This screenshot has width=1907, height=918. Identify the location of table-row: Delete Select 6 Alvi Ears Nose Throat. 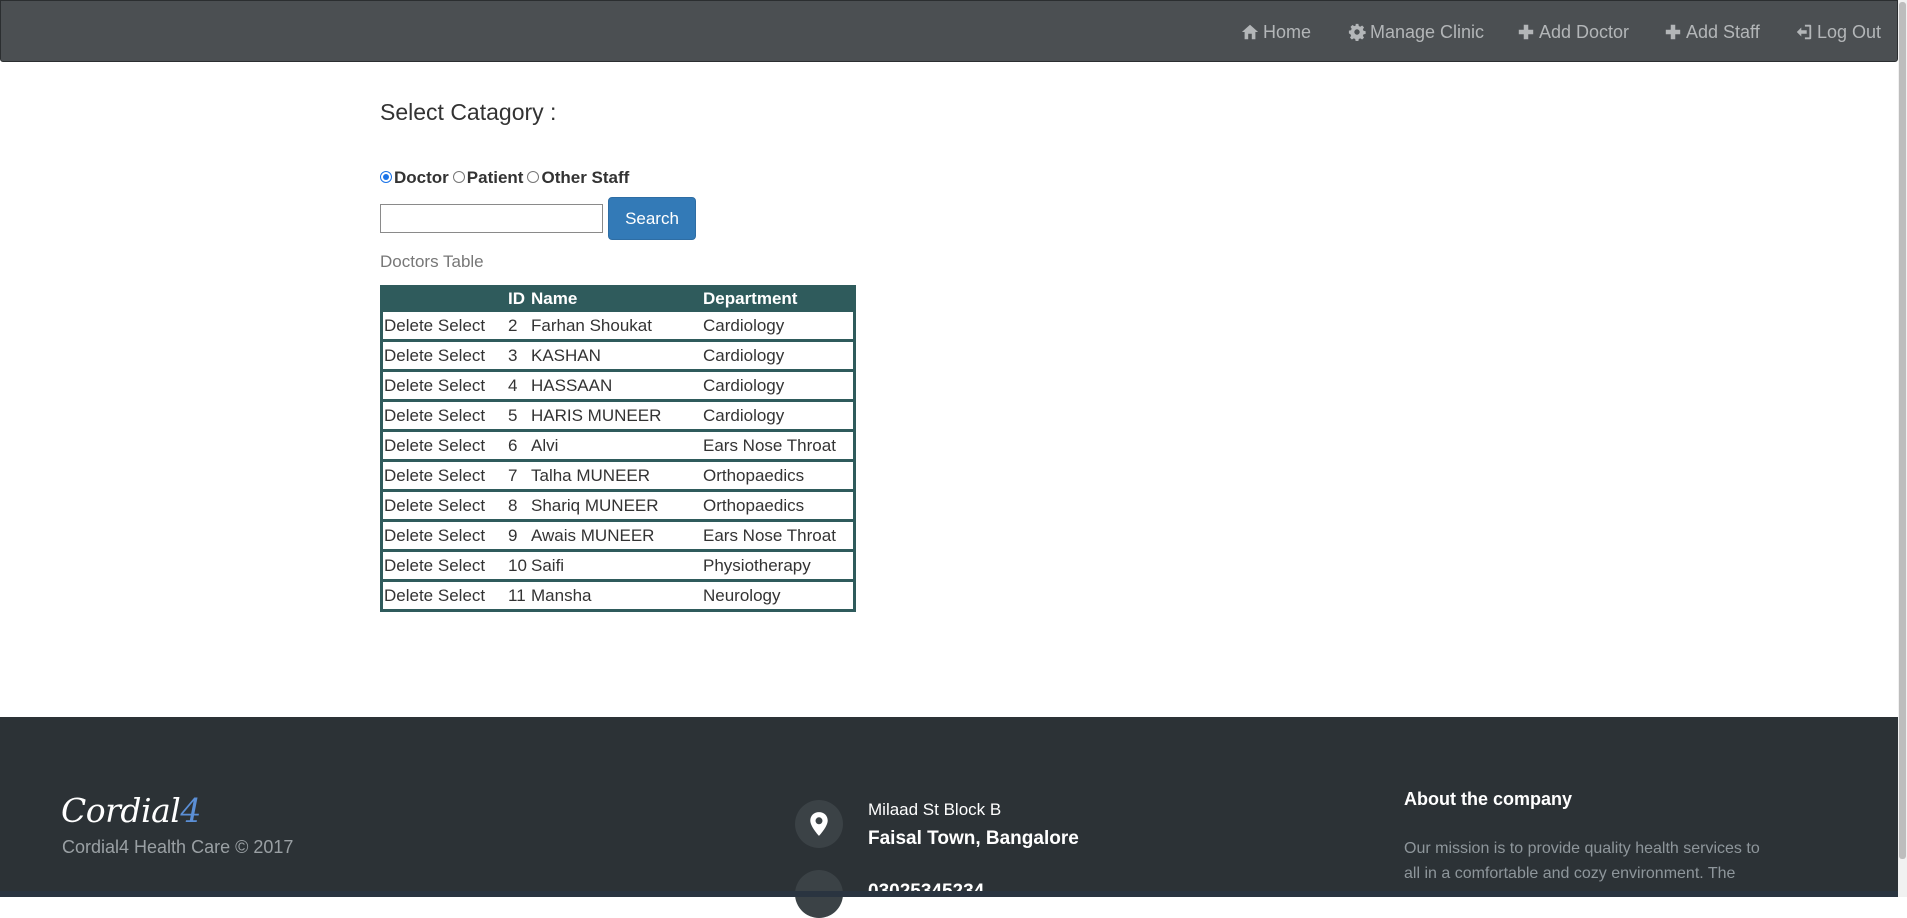
(618, 445).